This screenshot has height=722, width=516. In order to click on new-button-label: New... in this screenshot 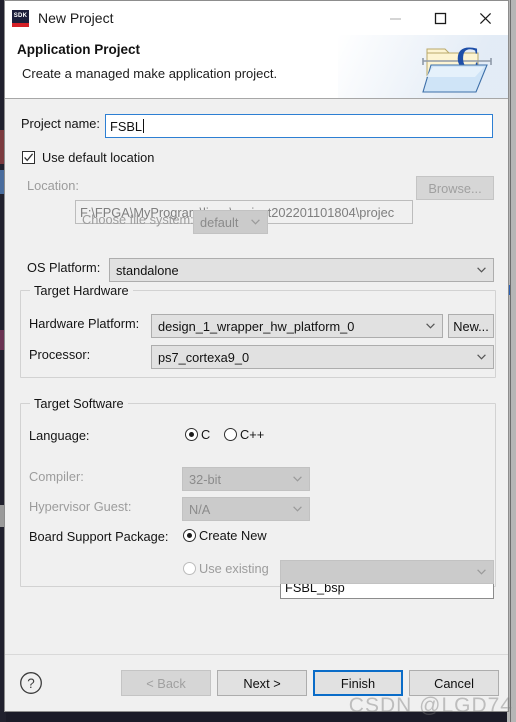, I will do `click(471, 326)`.